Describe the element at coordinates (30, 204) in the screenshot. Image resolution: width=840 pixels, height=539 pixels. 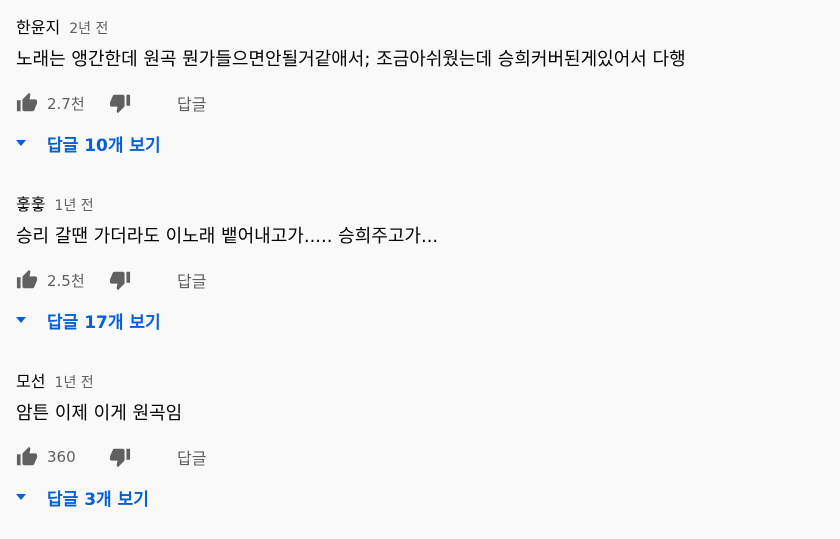
I see `comment-author: 훟훟` at that location.